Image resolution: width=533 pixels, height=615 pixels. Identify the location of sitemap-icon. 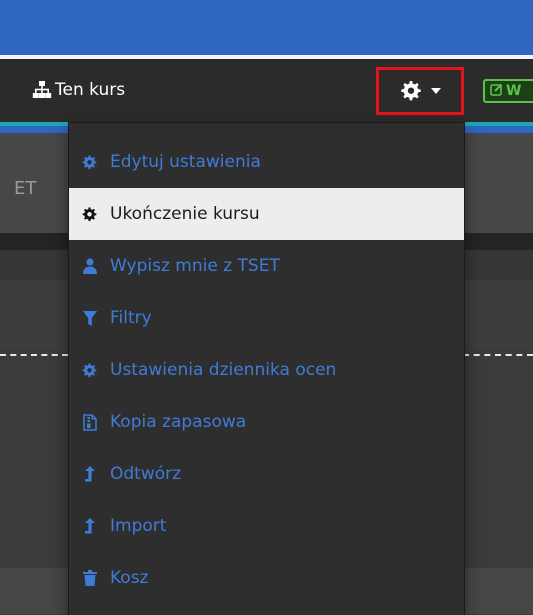
(42, 90).